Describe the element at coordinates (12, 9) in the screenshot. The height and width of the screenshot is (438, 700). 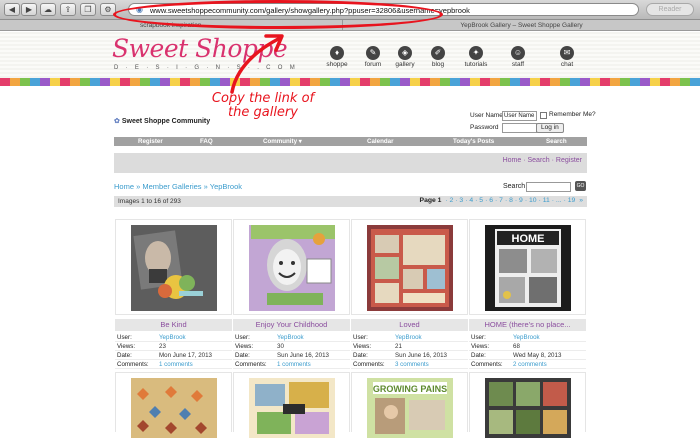
I see `back-icon: ◀` at that location.